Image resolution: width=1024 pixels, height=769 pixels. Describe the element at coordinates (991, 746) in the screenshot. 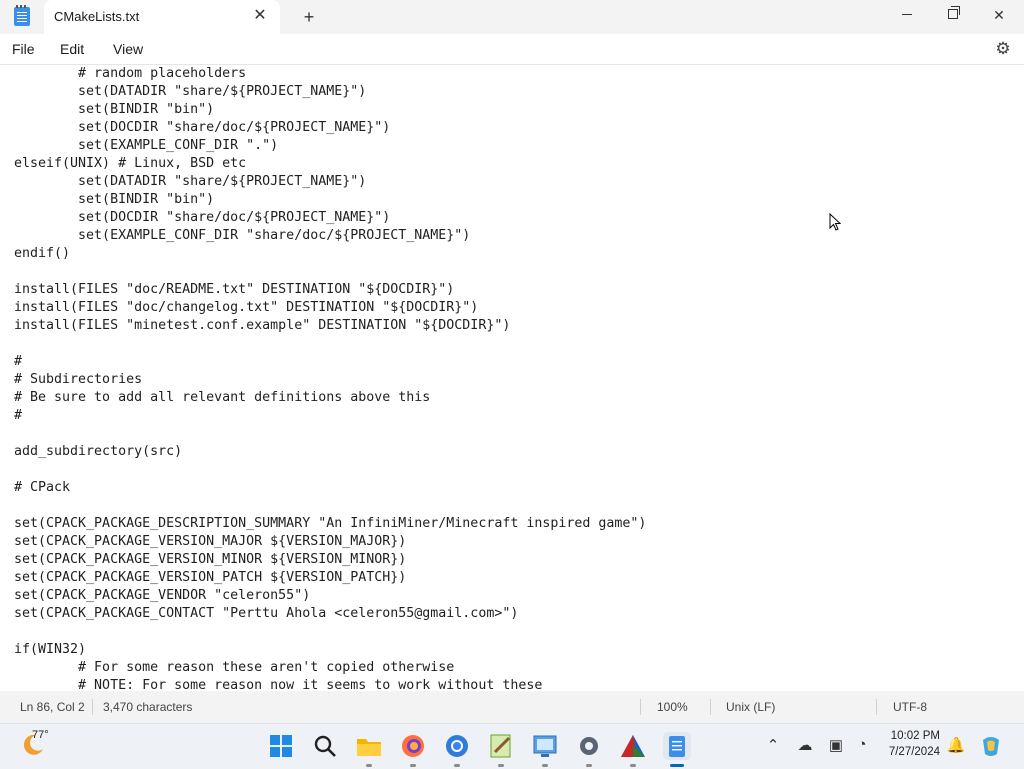

I see `copilot-icon` at that location.